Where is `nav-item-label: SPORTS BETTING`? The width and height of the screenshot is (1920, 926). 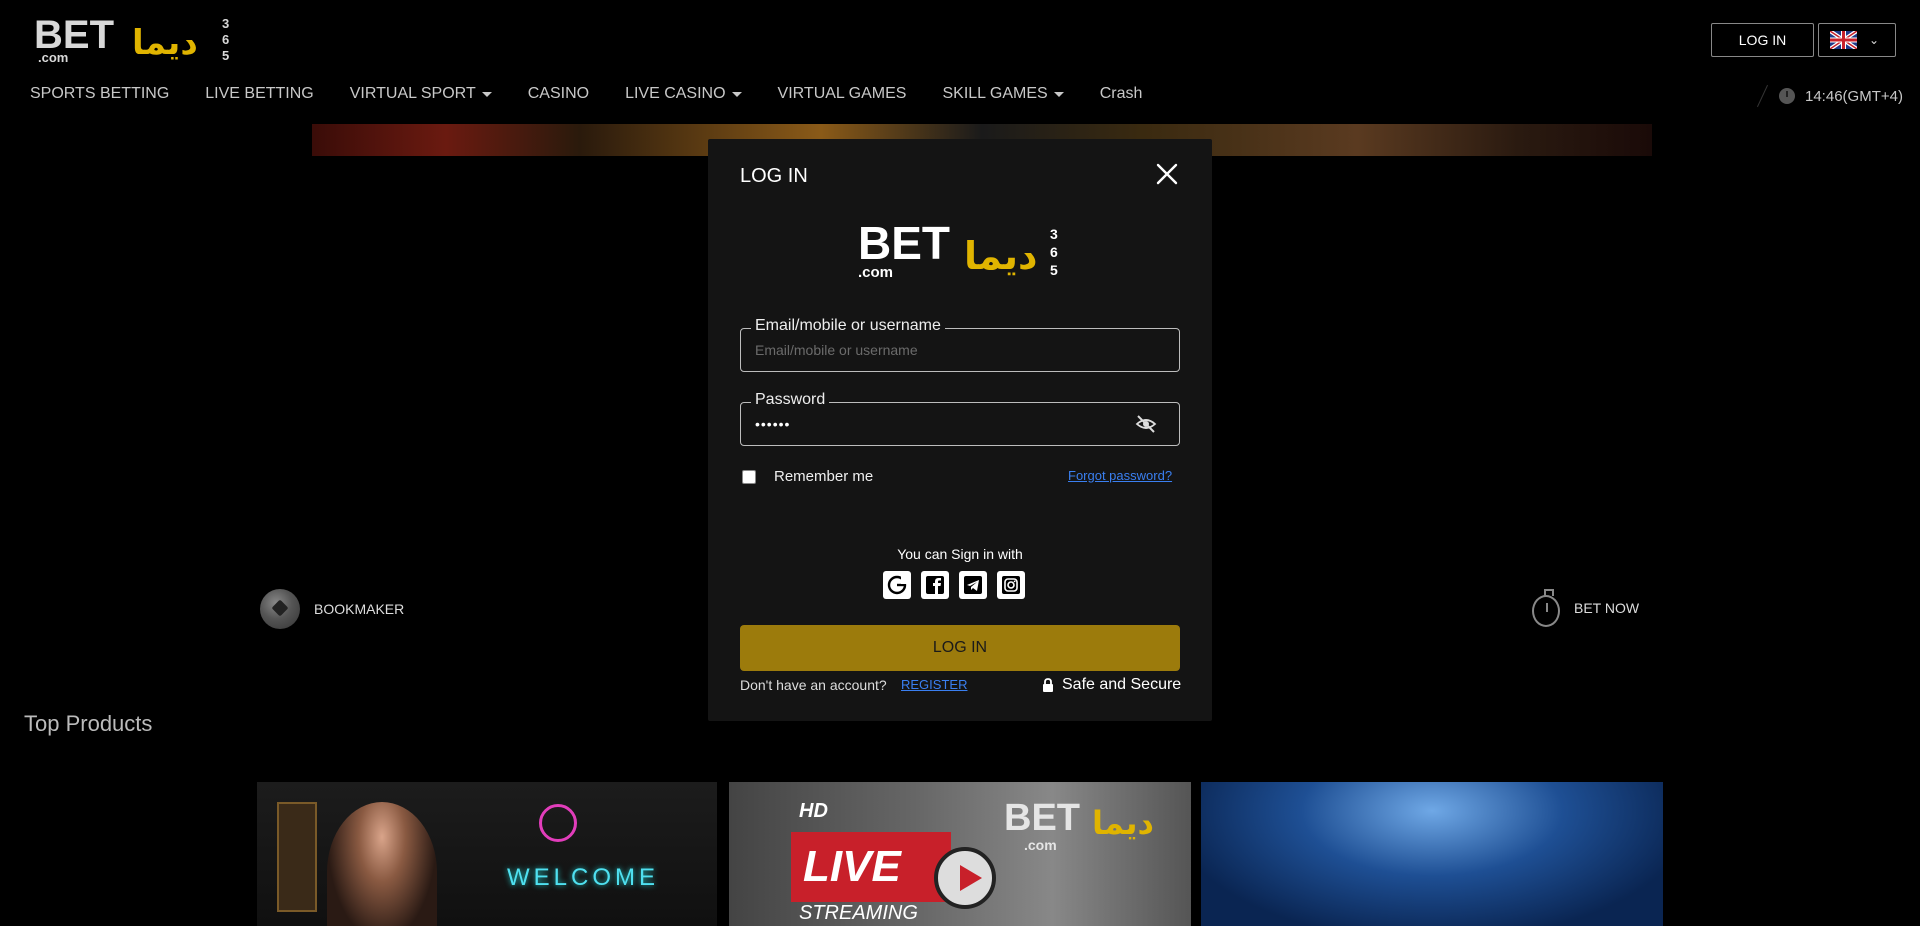
nav-item-label: SPORTS BETTING is located at coordinates (100, 93).